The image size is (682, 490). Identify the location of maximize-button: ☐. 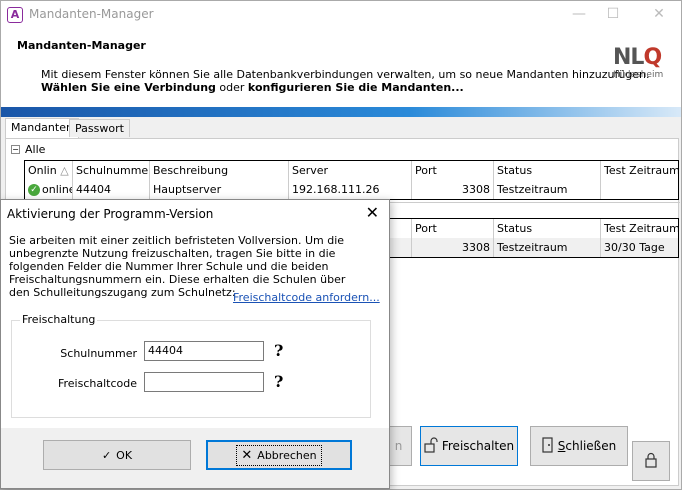
(613, 14).